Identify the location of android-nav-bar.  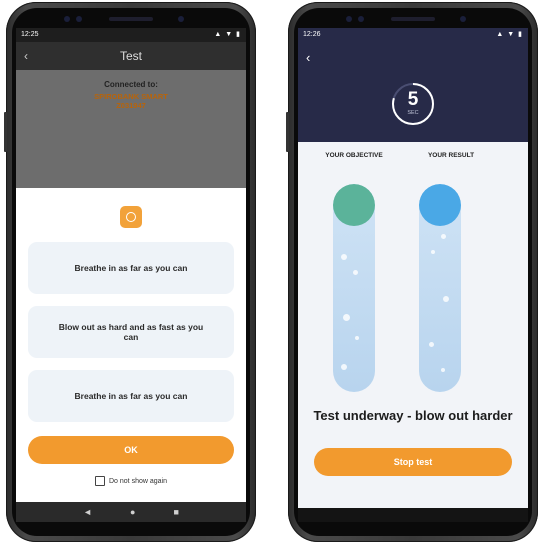
(413, 515).